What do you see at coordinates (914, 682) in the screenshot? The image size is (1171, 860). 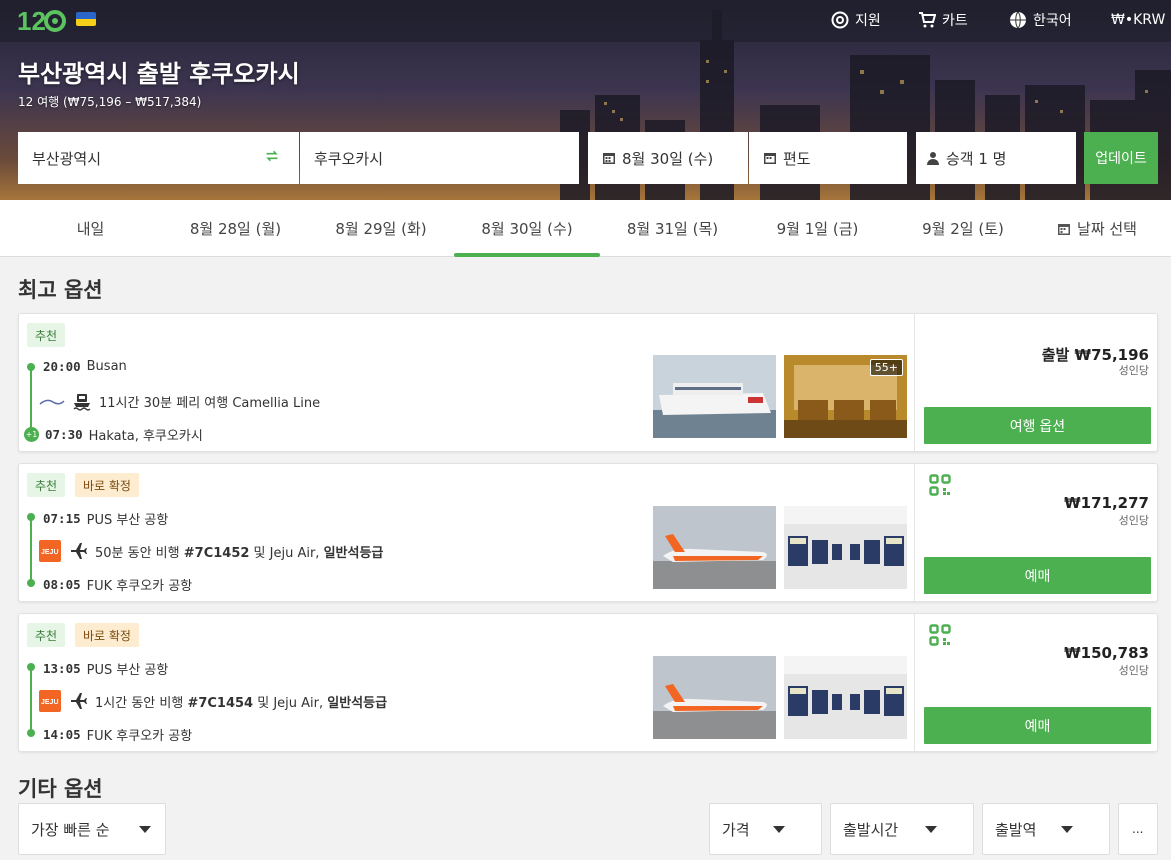 I see `card-divider` at bounding box center [914, 682].